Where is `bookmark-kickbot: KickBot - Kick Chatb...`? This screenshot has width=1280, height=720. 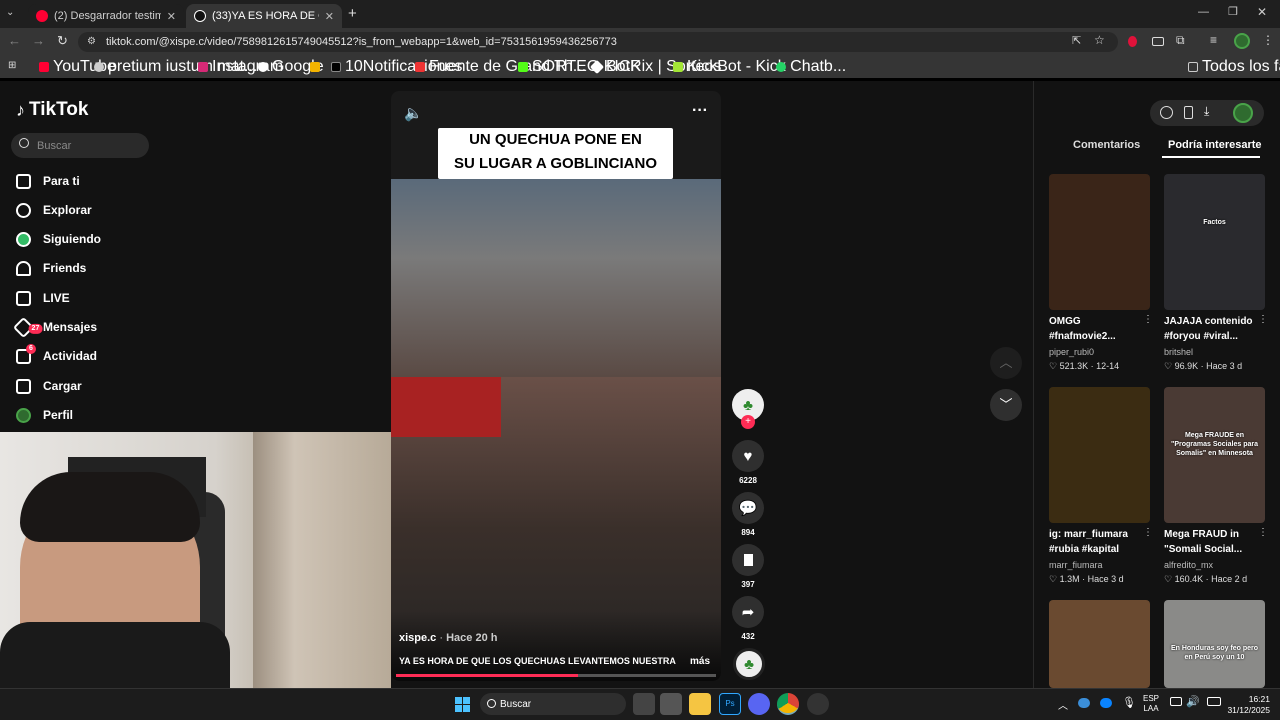 bookmark-kickbot: KickBot - Kick Chatb... is located at coordinates (759, 66).